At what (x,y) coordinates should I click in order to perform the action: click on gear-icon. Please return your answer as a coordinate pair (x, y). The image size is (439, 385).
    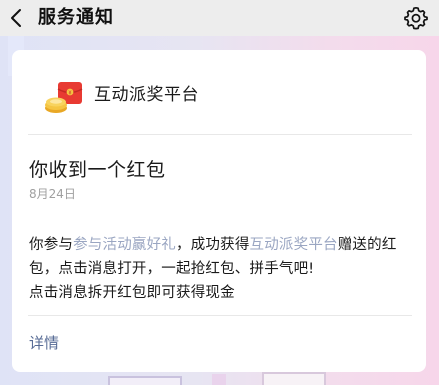
    Looking at the image, I should click on (416, 18).